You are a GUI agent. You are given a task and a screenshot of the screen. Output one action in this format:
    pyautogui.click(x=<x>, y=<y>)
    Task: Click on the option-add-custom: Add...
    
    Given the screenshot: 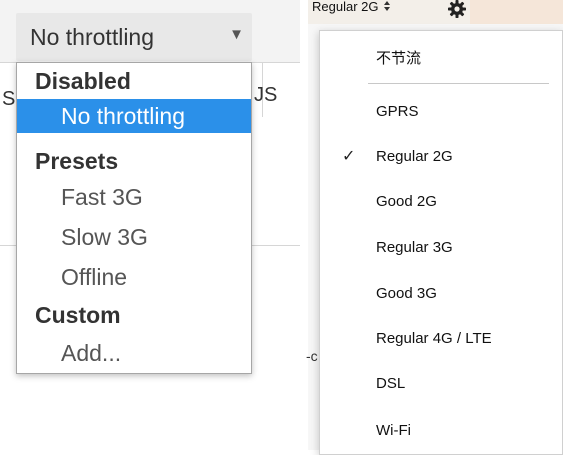 What is the action you would take?
    pyautogui.click(x=134, y=353)
    